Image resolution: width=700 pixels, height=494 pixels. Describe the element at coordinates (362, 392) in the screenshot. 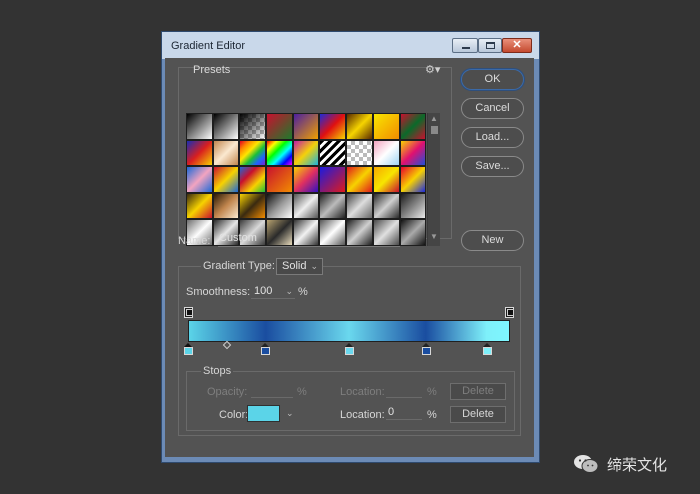

I see `opacity-location-label: Location:` at that location.